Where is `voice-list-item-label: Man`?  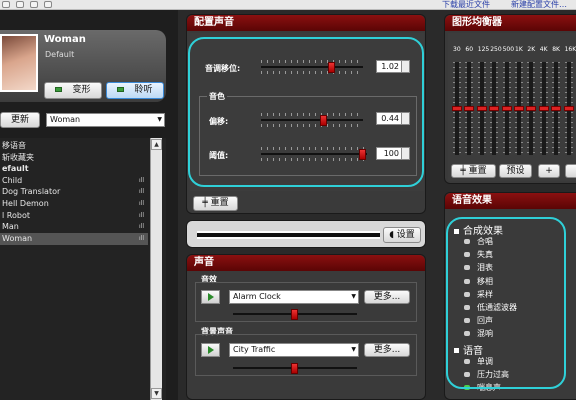
voice-list-item-label: Man is located at coordinates (10, 227).